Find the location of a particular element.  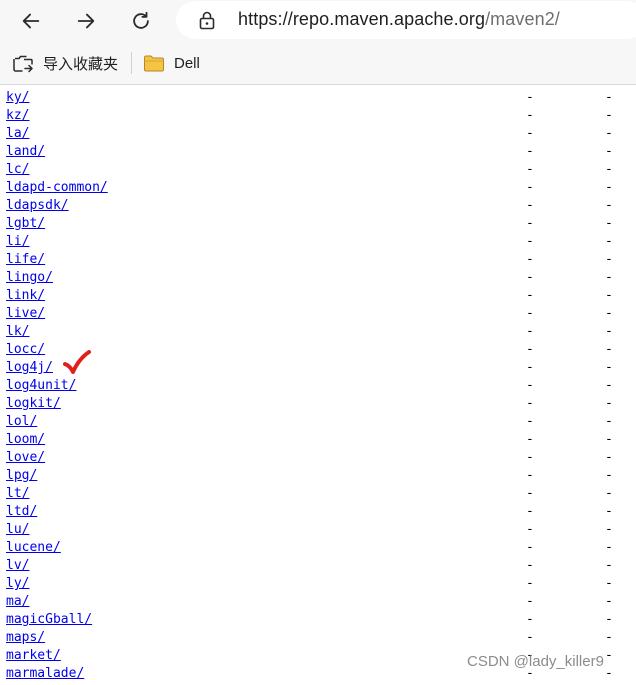

directory-link: lt/ is located at coordinates (17, 494).